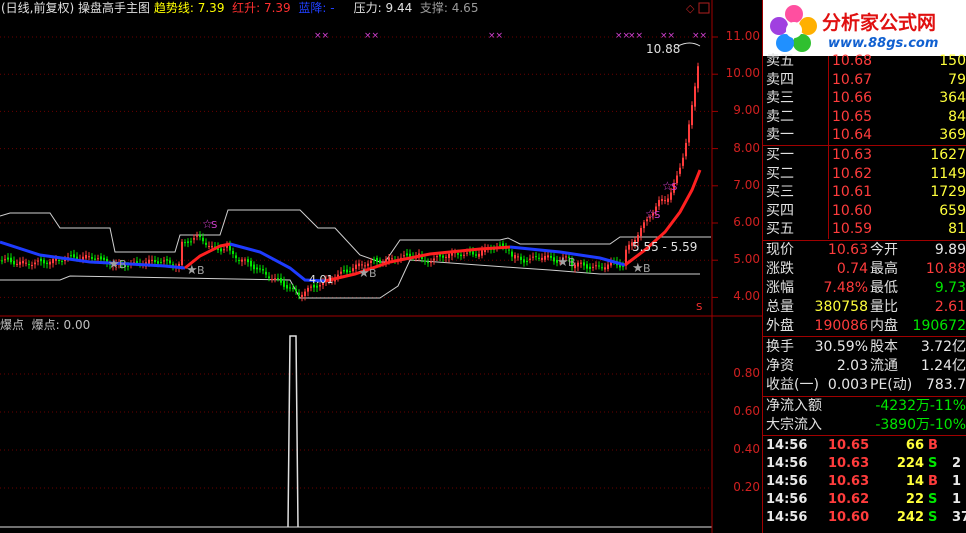 The image size is (966, 533). Describe the element at coordinates (746, 184) in the screenshot. I see `price-axis-label: 7.00` at that location.